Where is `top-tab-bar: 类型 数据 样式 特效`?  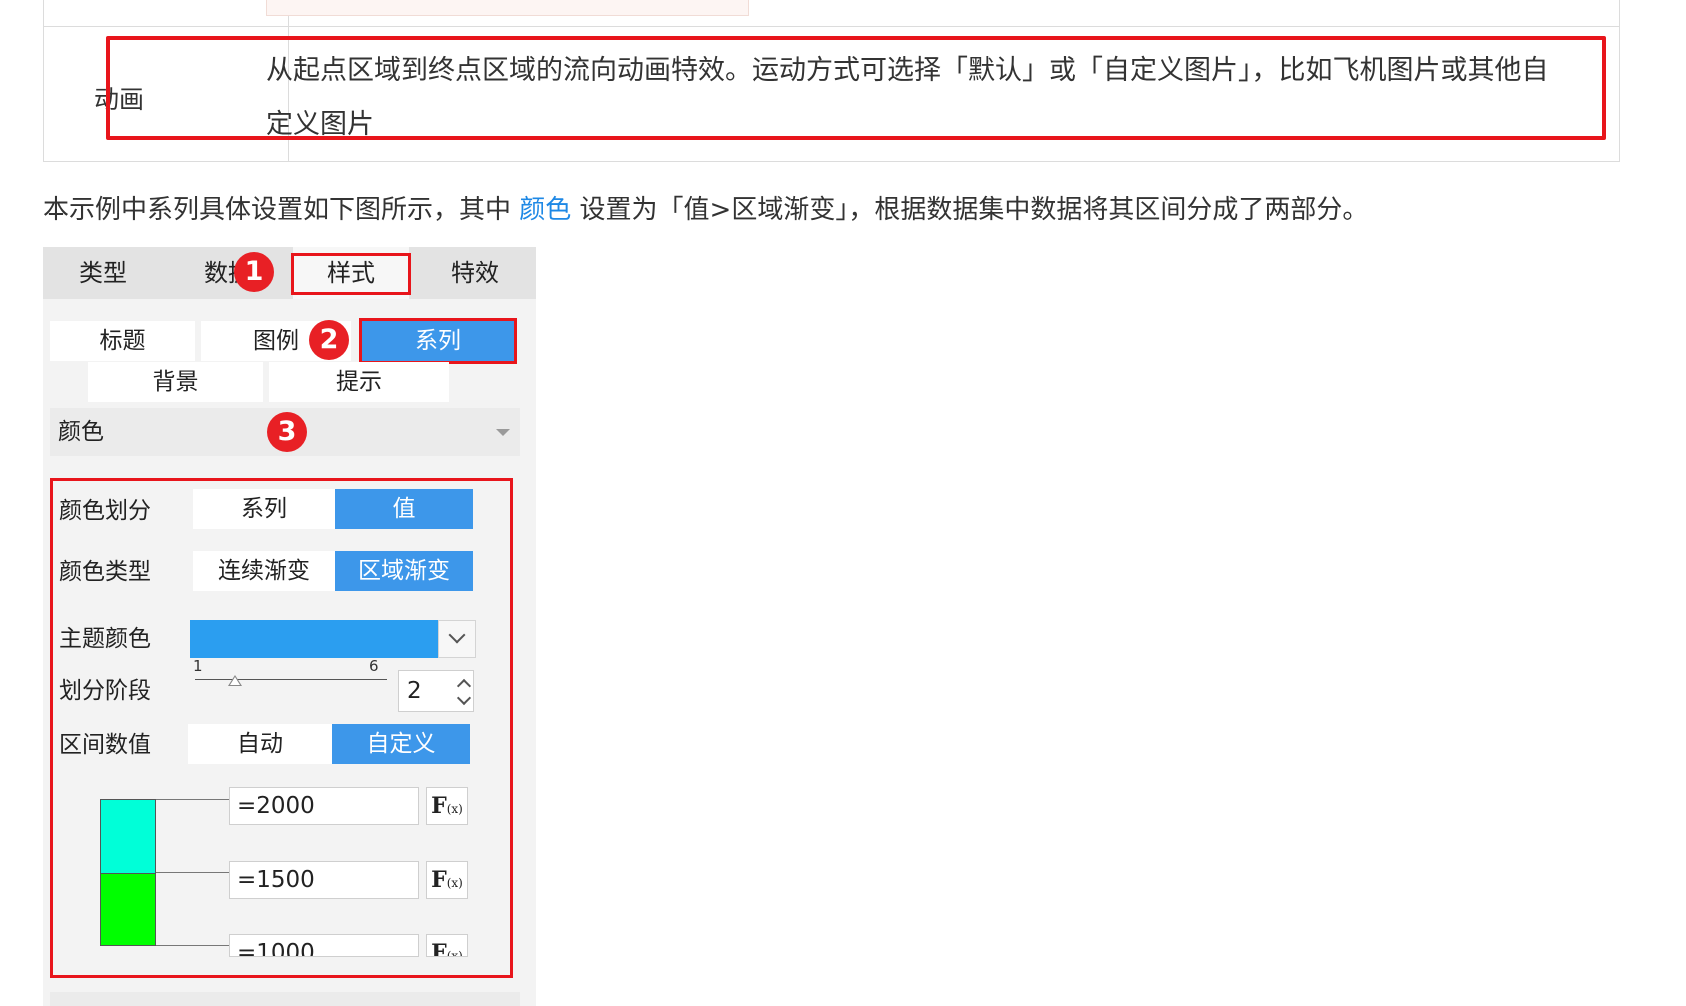
top-tab-bar: 类型 数据 样式 特效 is located at coordinates (289, 273).